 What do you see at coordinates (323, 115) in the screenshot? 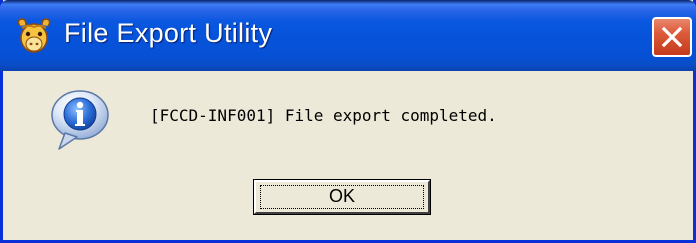
I see `message-text: [FCCD-INF001] File export completed.` at bounding box center [323, 115].